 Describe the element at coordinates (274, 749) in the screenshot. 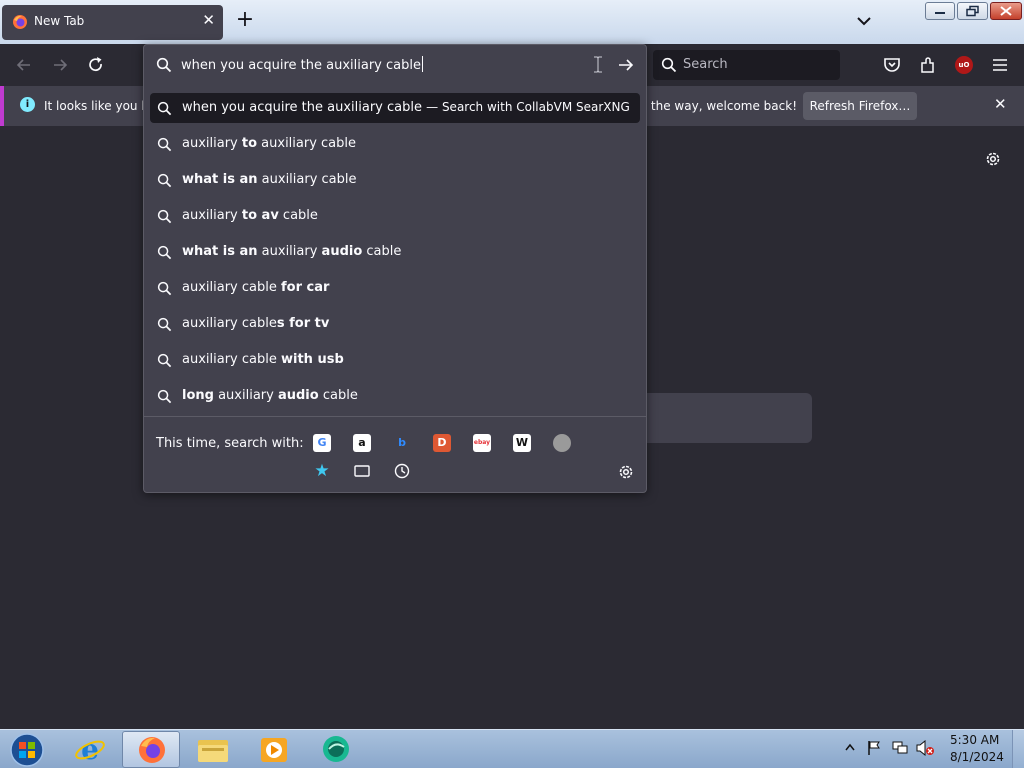

I see `media-player-taskbar-icon` at that location.